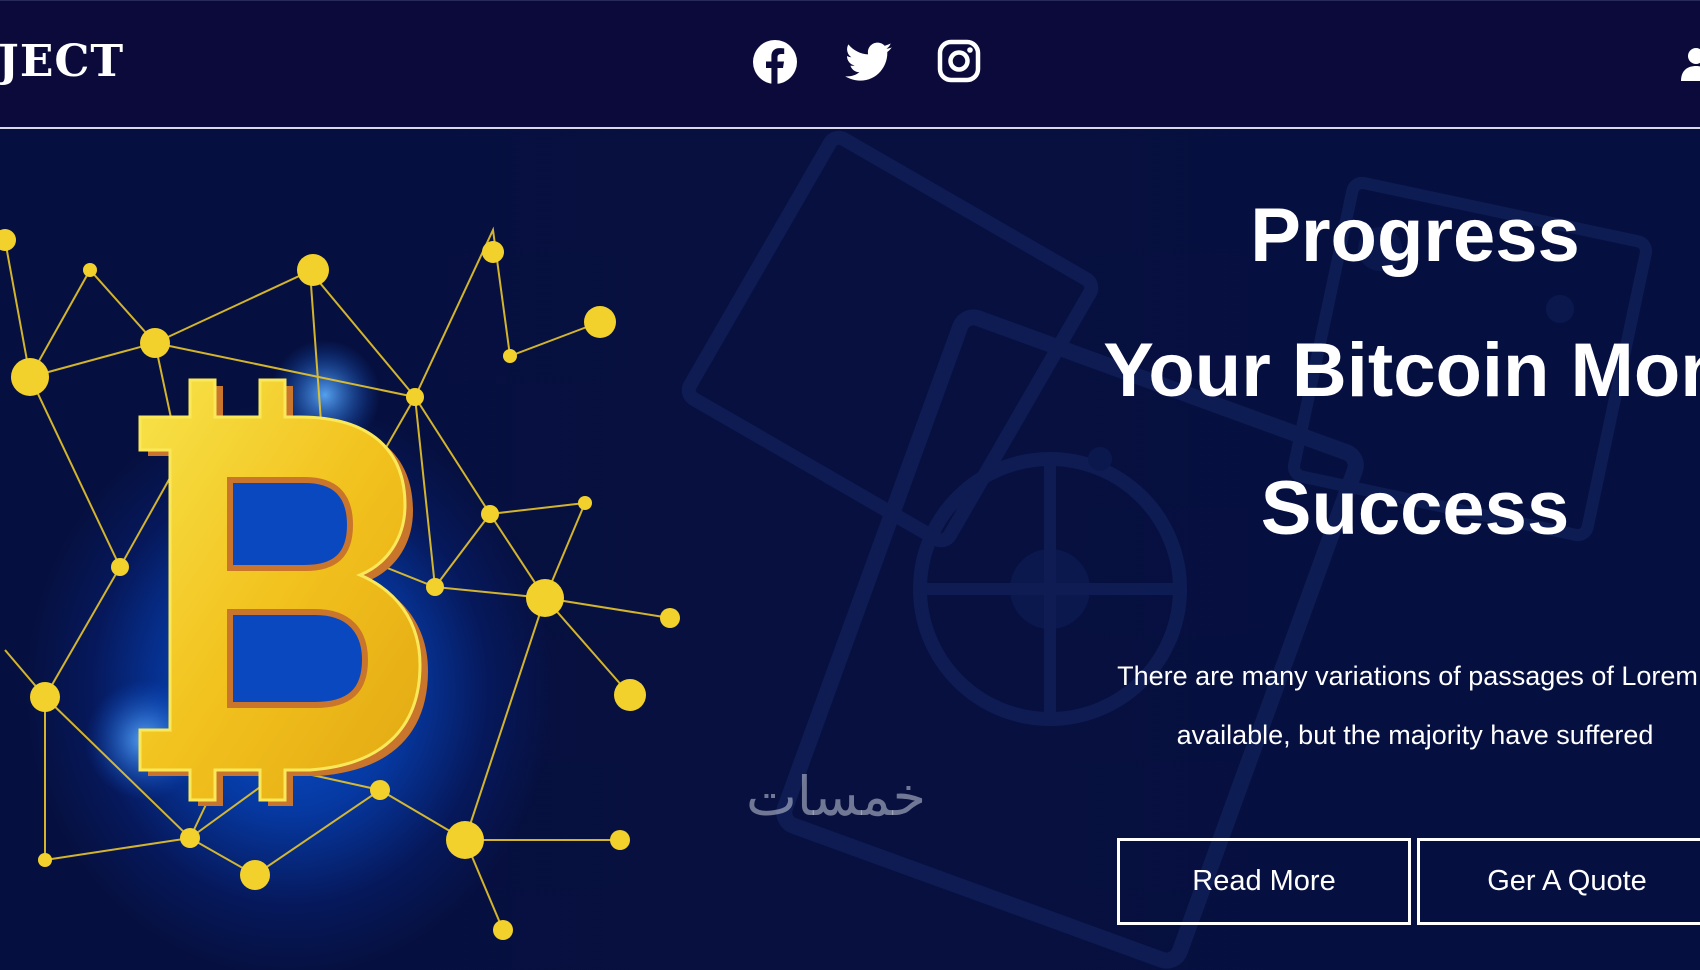 The height and width of the screenshot is (970, 1700). Describe the element at coordinates (1558, 881) in the screenshot. I see `get-quote-button: Ger A Quote` at that location.